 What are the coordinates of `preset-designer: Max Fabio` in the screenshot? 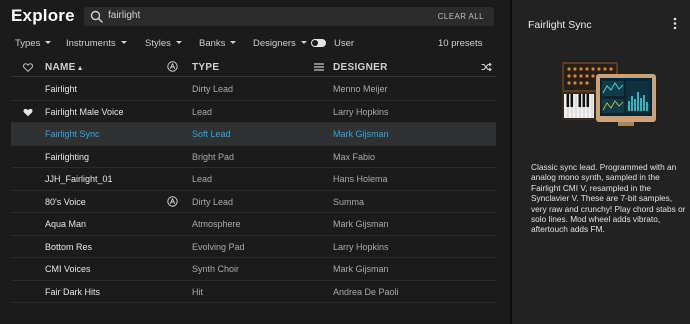 It's located at (354, 156).